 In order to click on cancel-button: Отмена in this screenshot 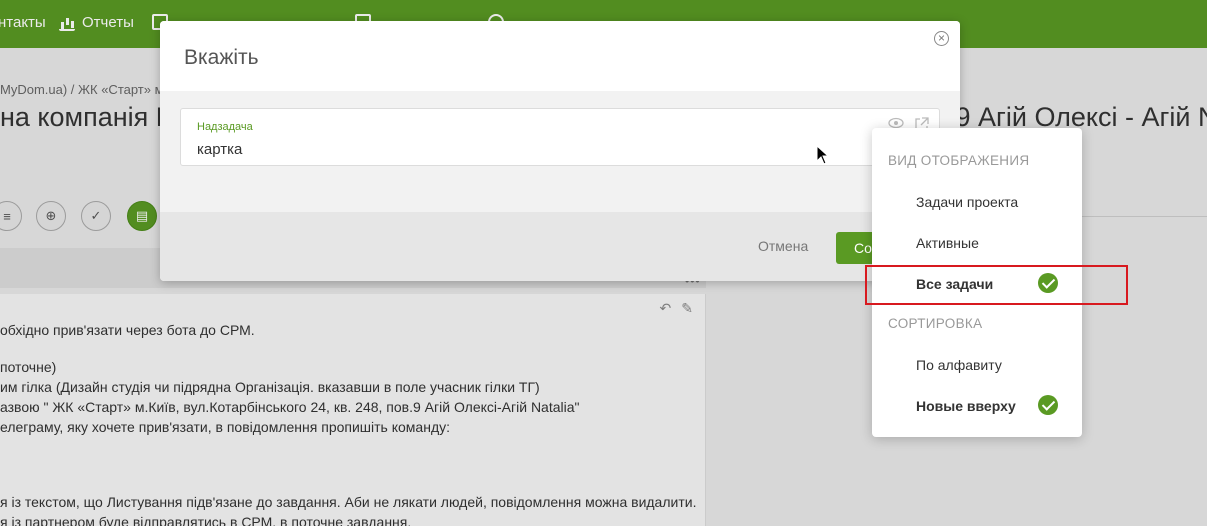, I will do `click(783, 246)`.